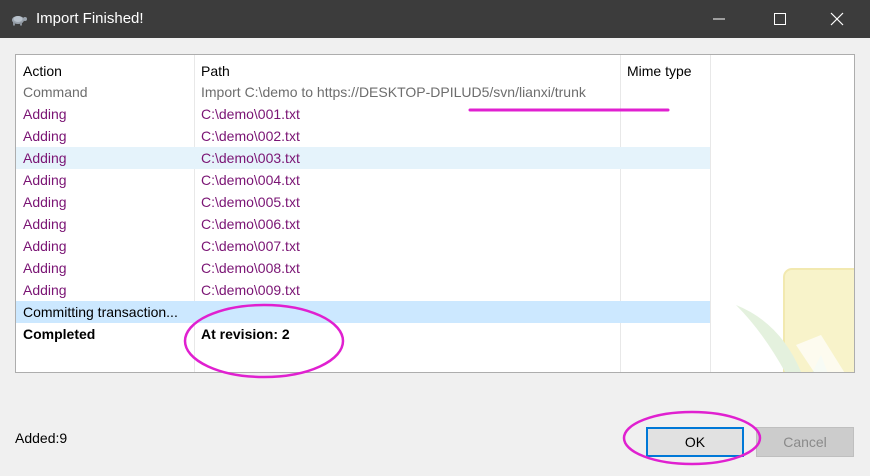 The width and height of the screenshot is (870, 476). I want to click on ok-button: OK, so click(695, 442).